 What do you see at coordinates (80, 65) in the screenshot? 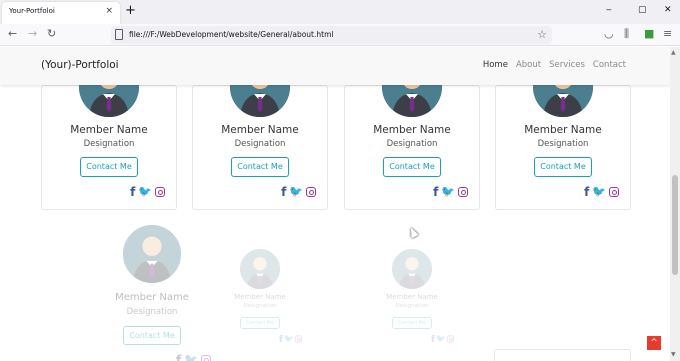
I see `site-brand: (Your)-Portfoloi` at bounding box center [80, 65].